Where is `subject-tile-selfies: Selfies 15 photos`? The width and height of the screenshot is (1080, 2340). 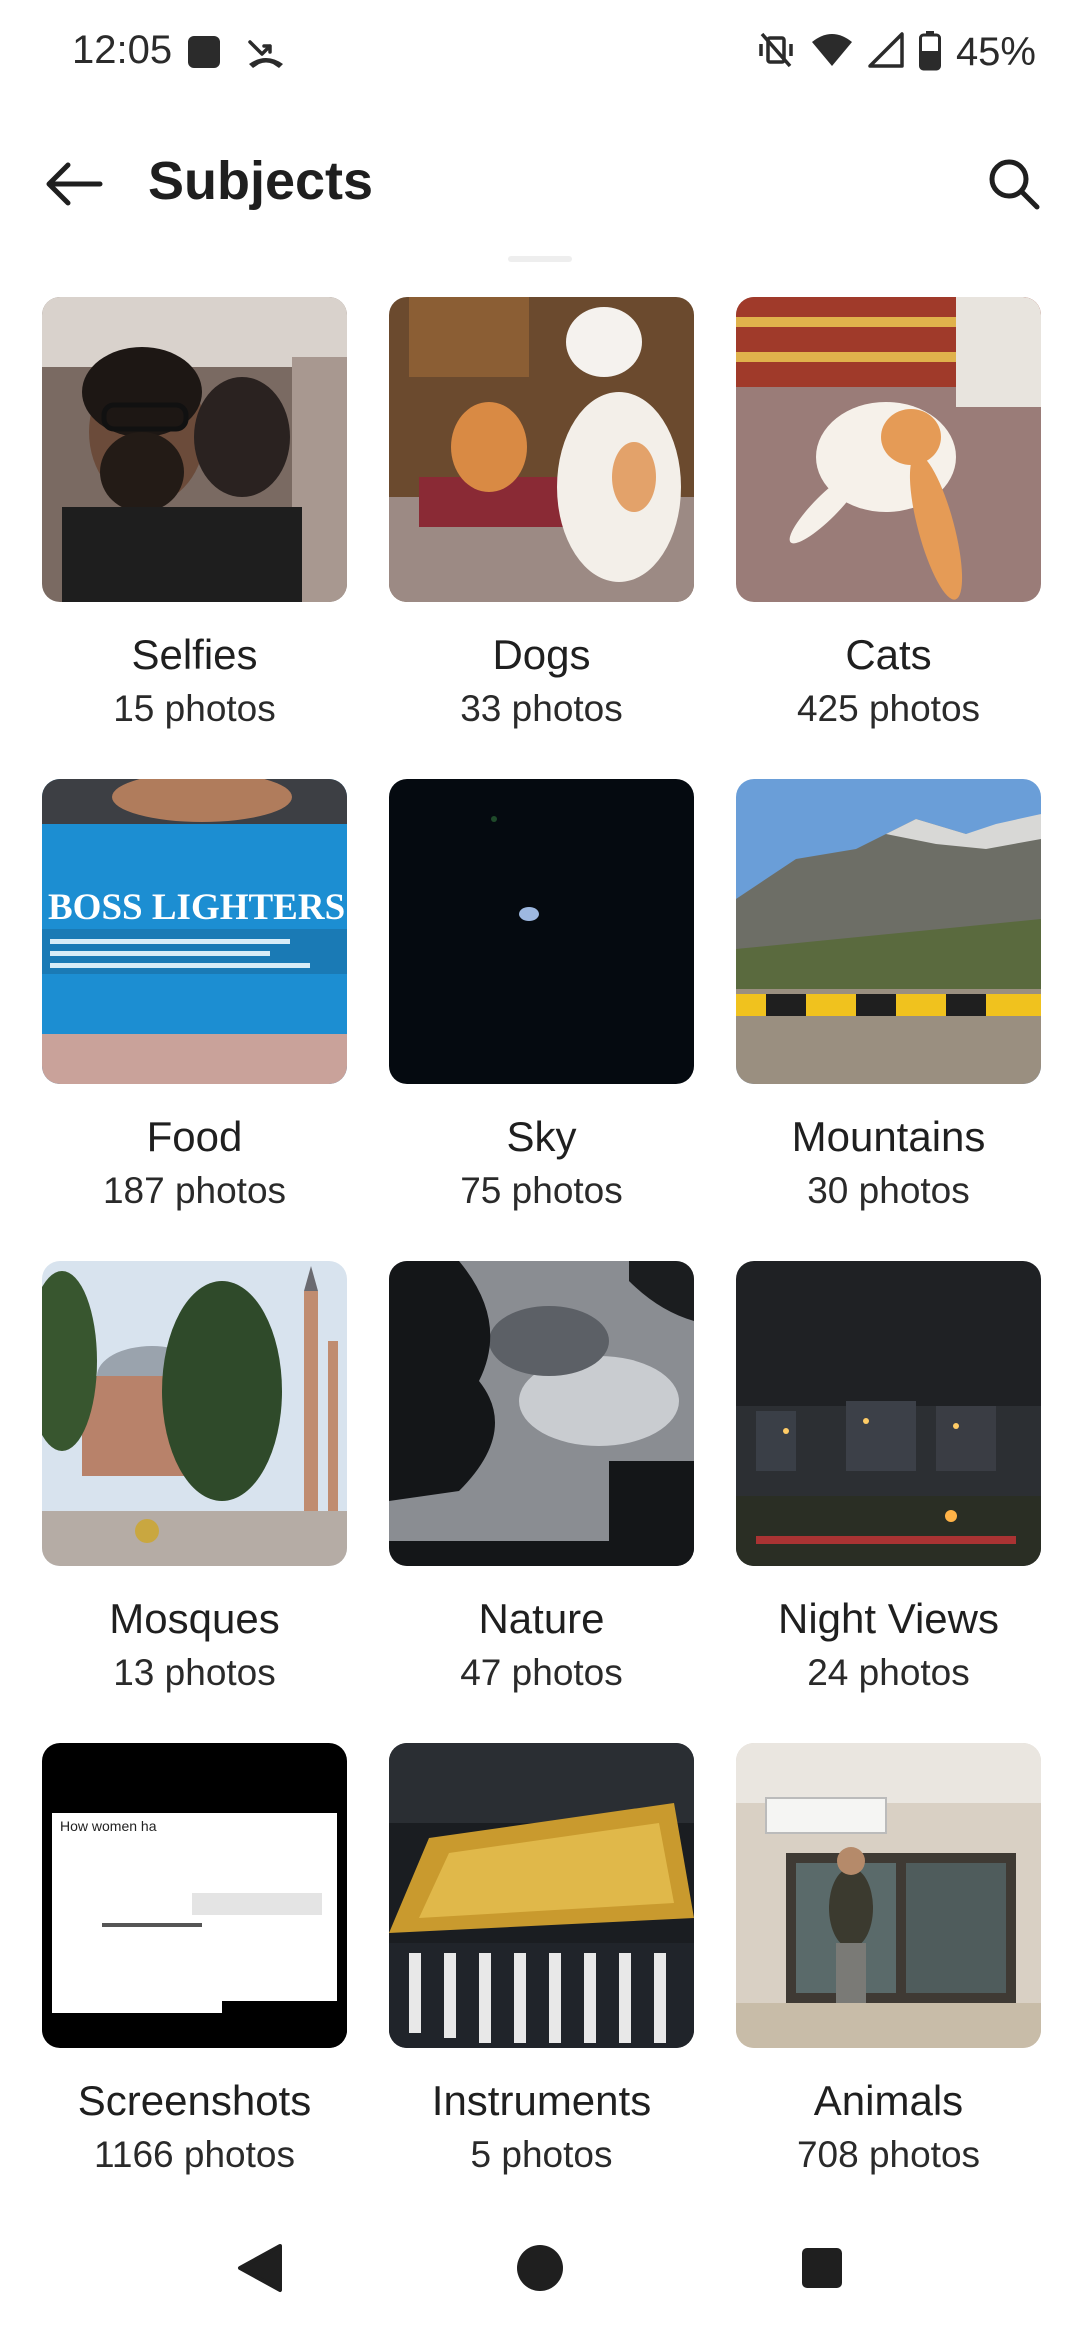
subject-tile-selfies: Selfies 15 photos is located at coordinates (194, 538).